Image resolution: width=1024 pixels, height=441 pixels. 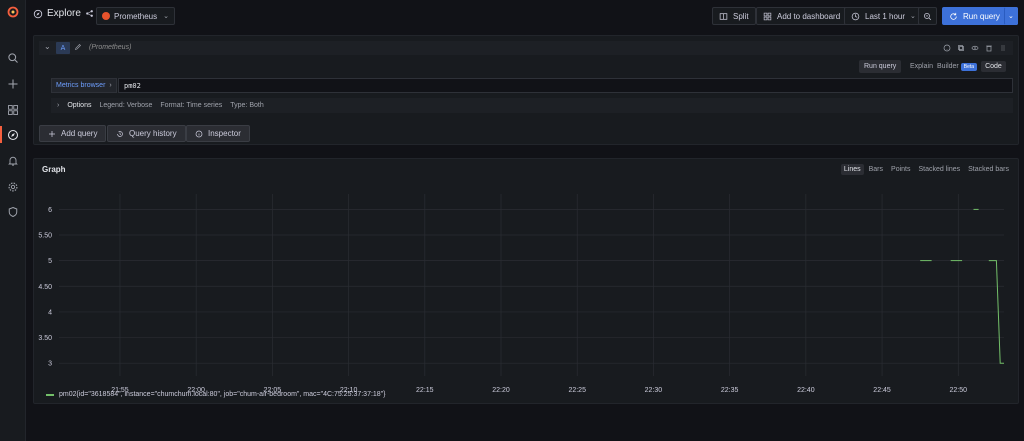 I want to click on y-tick-label: 4, so click(x=50, y=312).